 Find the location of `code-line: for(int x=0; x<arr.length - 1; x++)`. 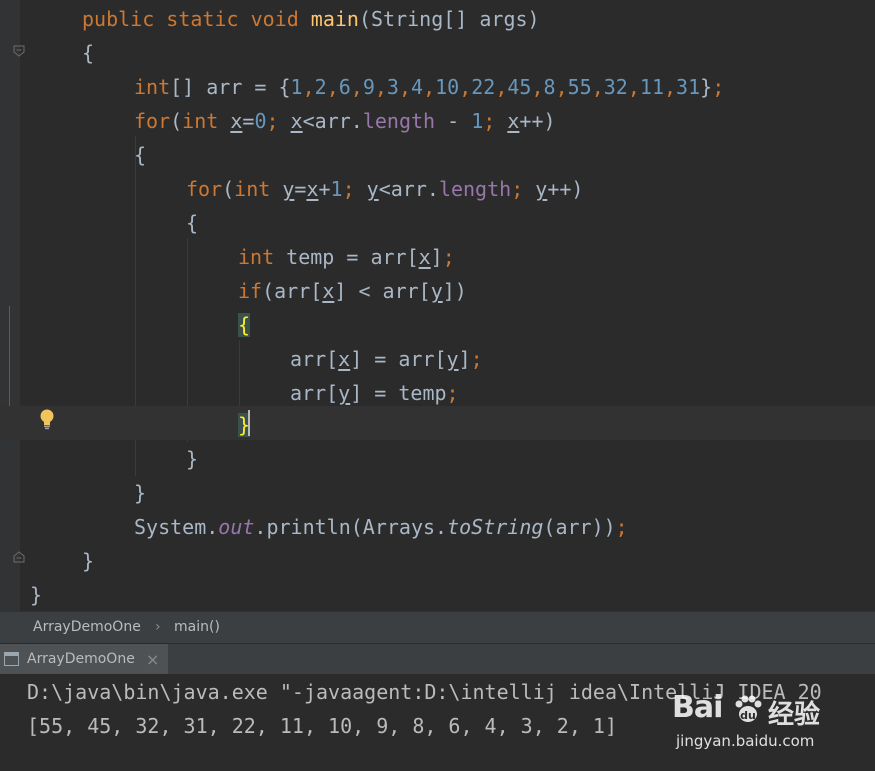

code-line: for(int x=0; x<arr.length - 1; x++) is located at coordinates (437, 121).